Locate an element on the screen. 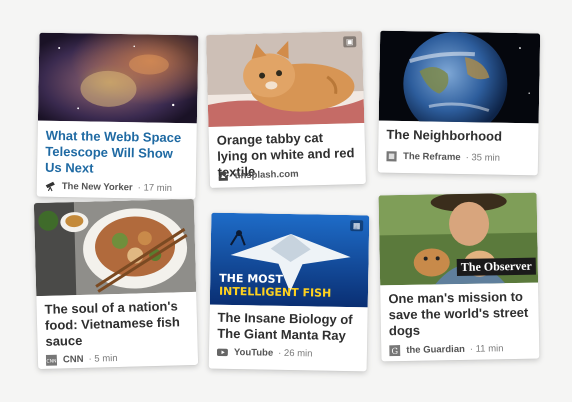  card-meta: unsplash.com is located at coordinates (289, 174).